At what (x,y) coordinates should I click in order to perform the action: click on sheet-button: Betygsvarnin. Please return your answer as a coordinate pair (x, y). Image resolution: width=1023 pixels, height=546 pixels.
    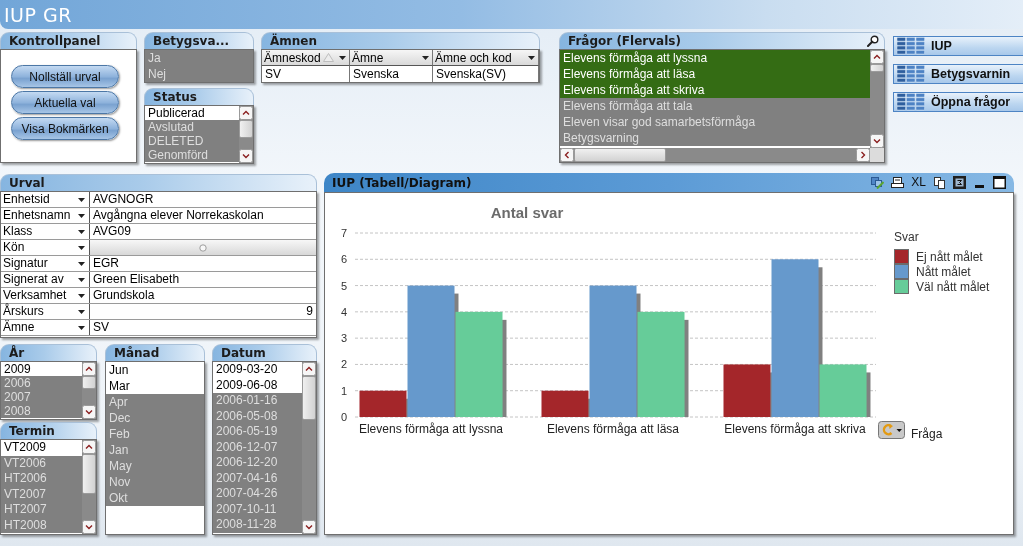
    Looking at the image, I should click on (958, 74).